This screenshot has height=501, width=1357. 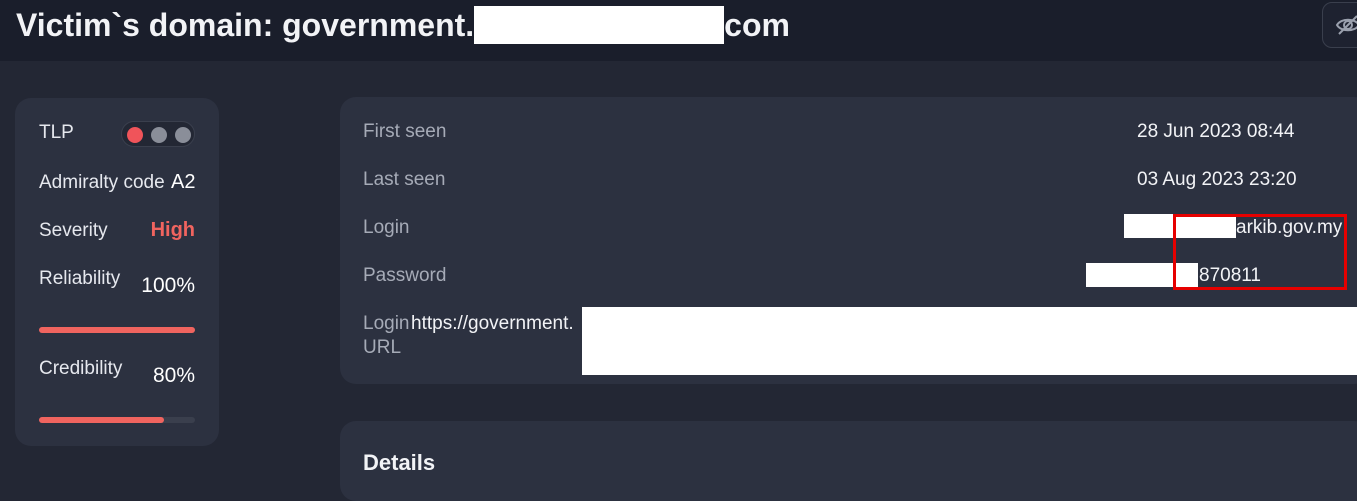 What do you see at coordinates (404, 179) in the screenshot?
I see `last-seen-label: Last seen` at bounding box center [404, 179].